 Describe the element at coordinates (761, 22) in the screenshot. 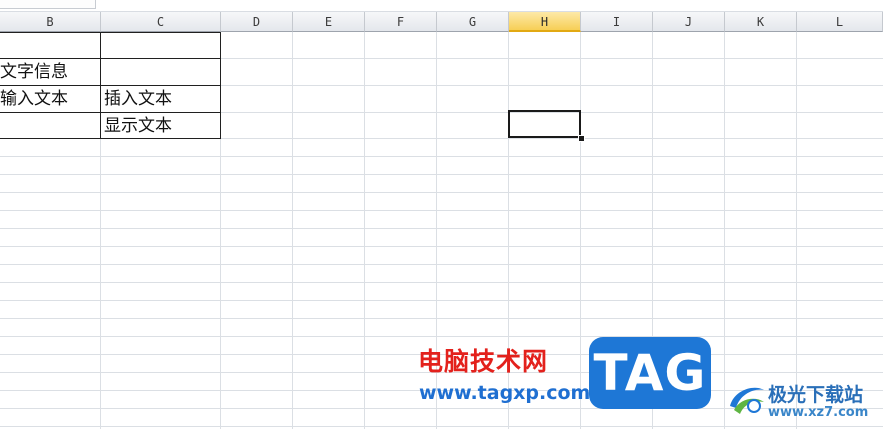

I see `column-header-k: K` at that location.